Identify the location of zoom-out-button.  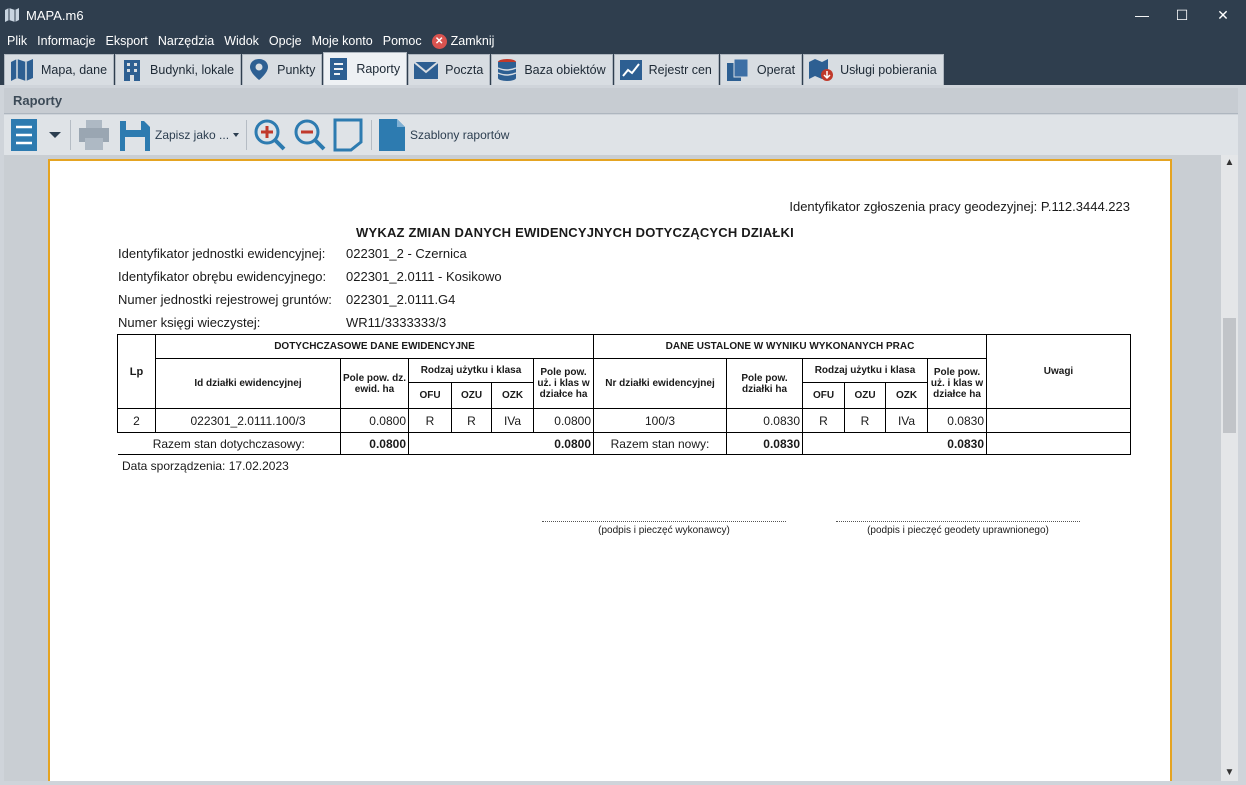
(310, 135).